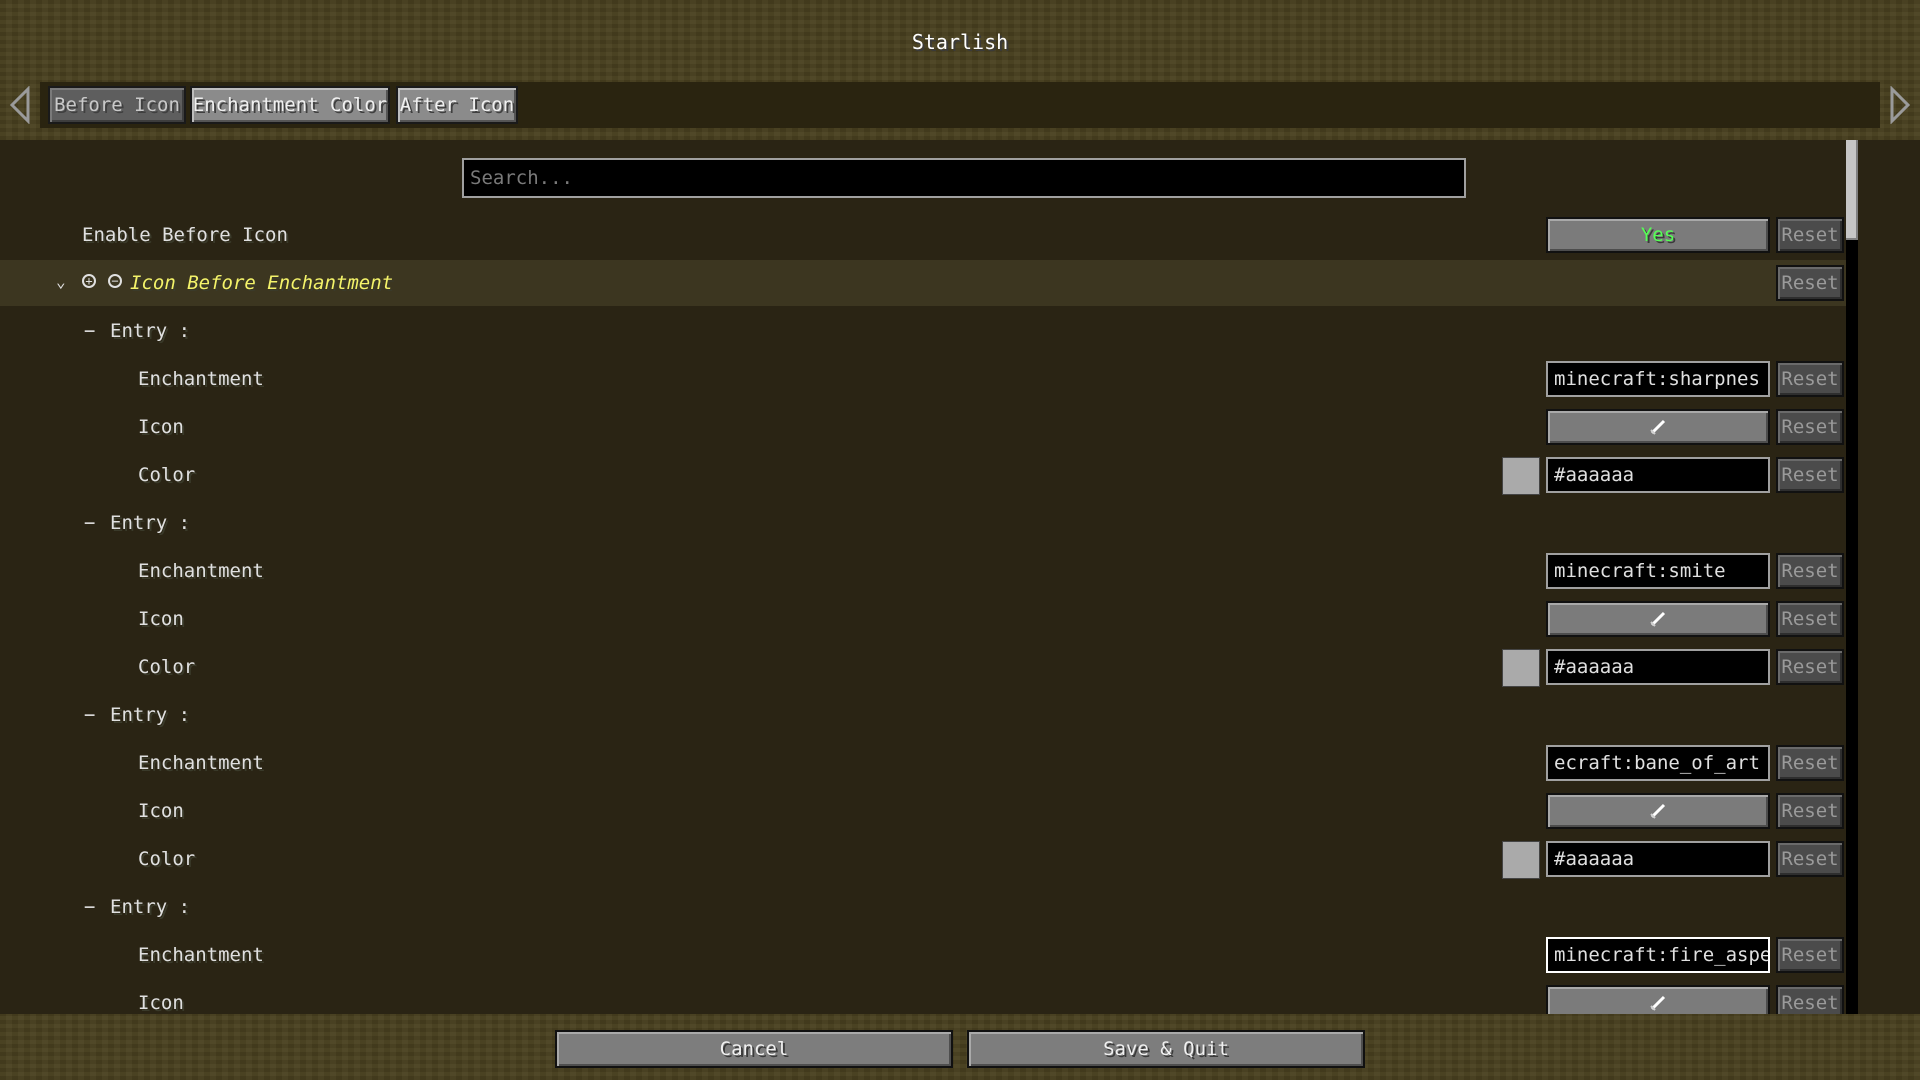  I want to click on entry-enchantment-row: Enchantment minecraft:fire_aspe Reset, so click(925, 955).